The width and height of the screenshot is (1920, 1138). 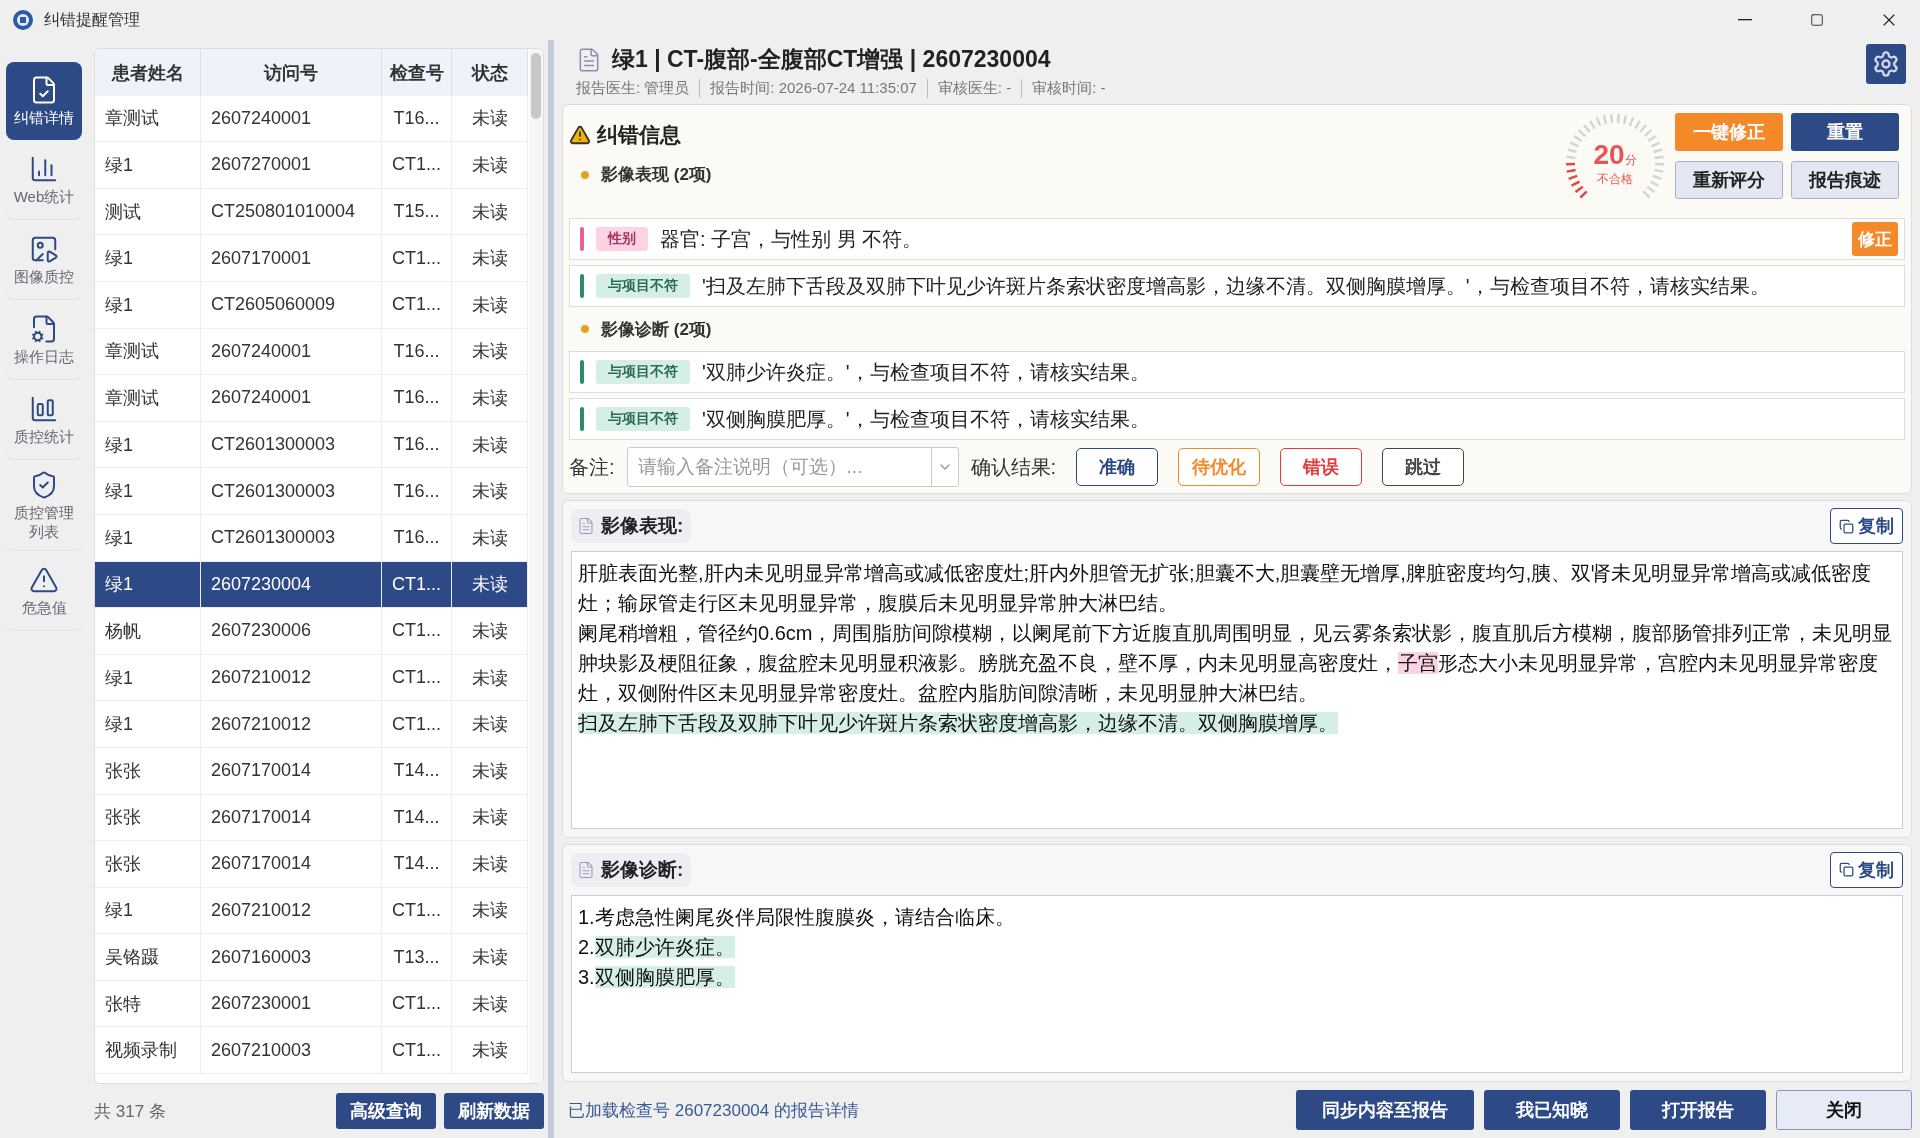 What do you see at coordinates (148, 1051) in the screenshot?
I see `table-cell: 视频录制` at bounding box center [148, 1051].